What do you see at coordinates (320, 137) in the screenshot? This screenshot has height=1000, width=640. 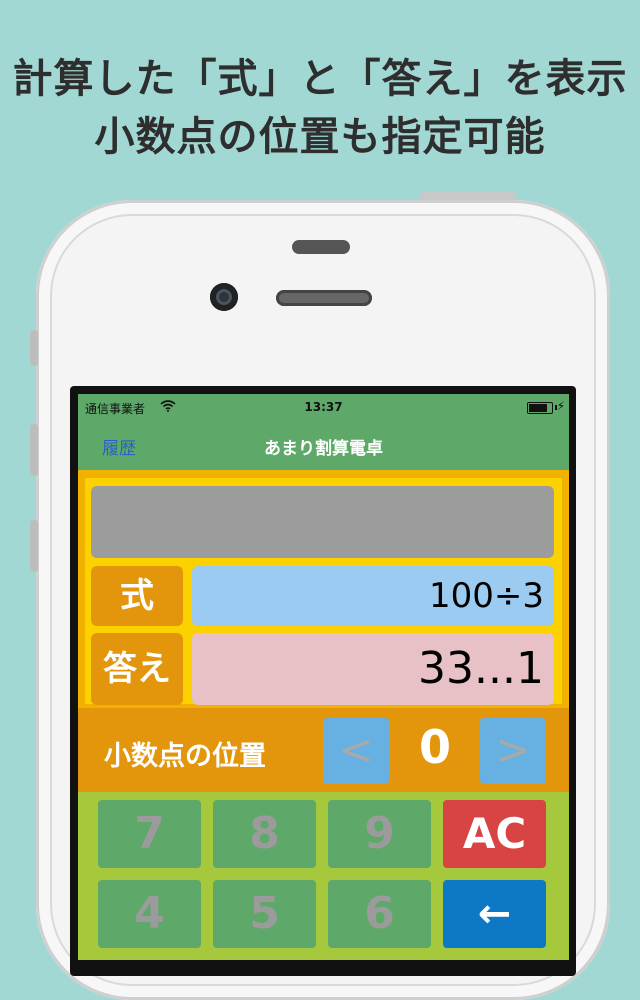 I see `headline-line-2: 小数点の位置も指定可能` at bounding box center [320, 137].